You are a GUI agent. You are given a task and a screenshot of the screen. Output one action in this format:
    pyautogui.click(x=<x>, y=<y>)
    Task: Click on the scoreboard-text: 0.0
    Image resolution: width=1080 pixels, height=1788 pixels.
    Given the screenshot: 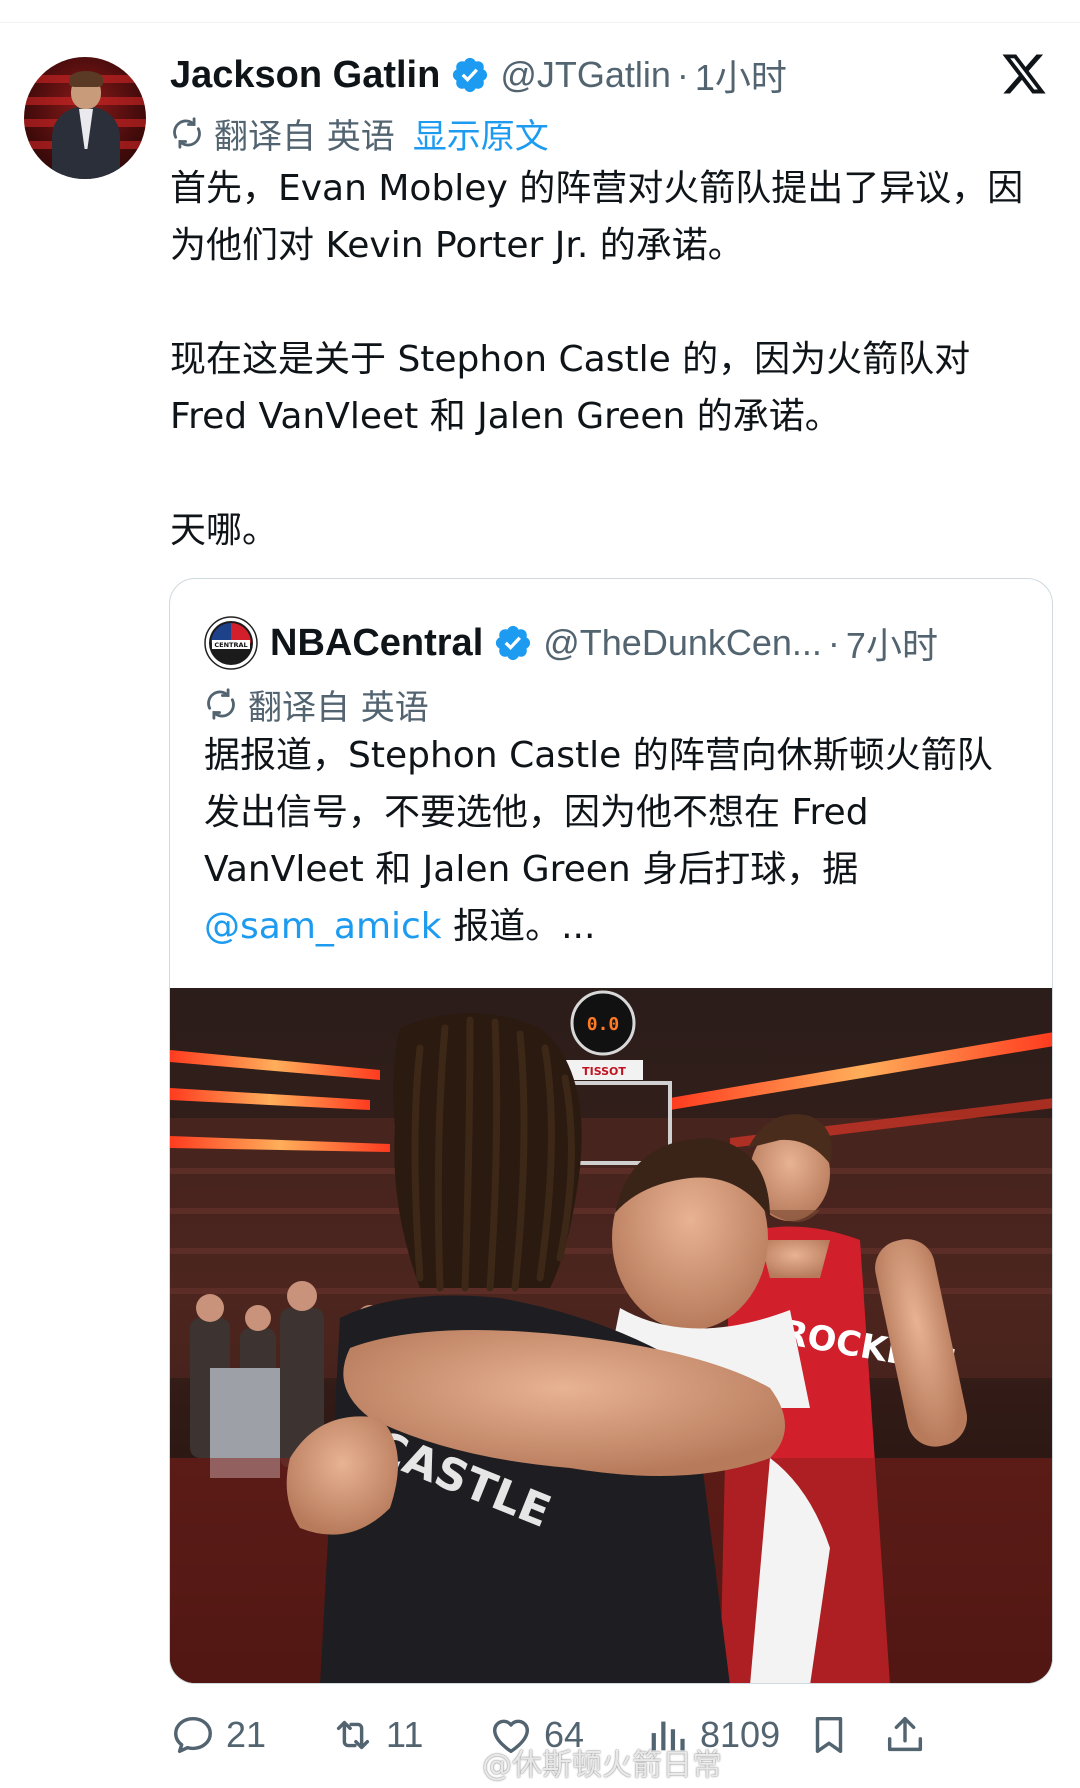 What is the action you would take?
    pyautogui.click(x=603, y=1024)
    